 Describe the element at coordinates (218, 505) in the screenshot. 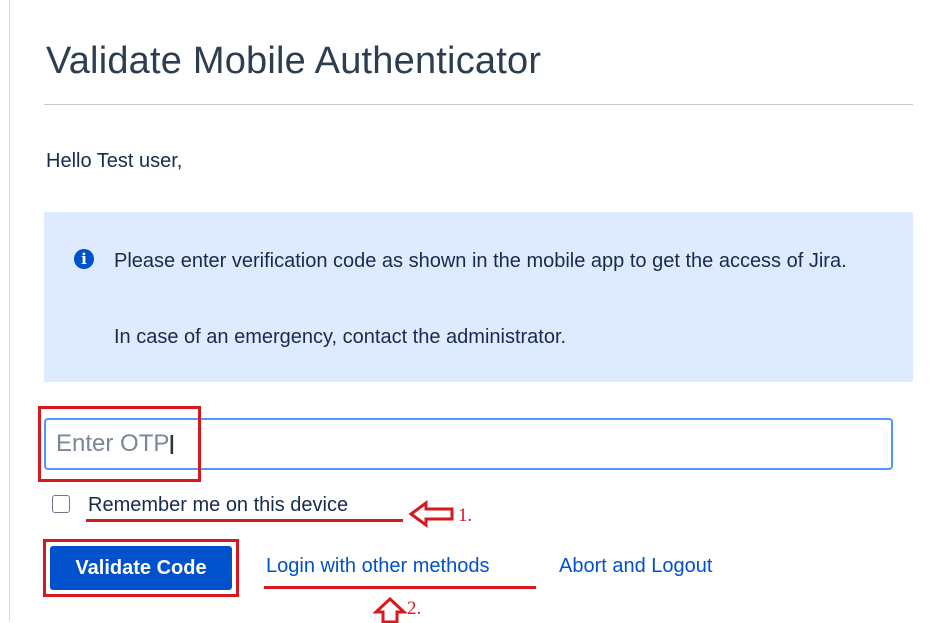

I see `remember-device-label: Remember me on this device` at that location.